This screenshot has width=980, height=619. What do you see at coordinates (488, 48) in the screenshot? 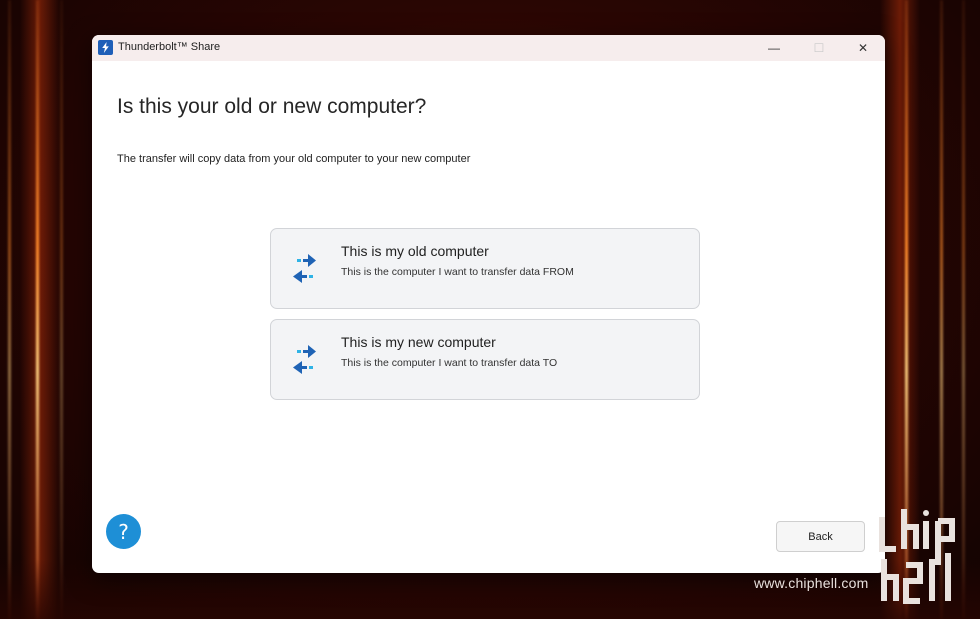
I see `title-bar: Thunderbolt™ Share — ☐ ✕` at bounding box center [488, 48].